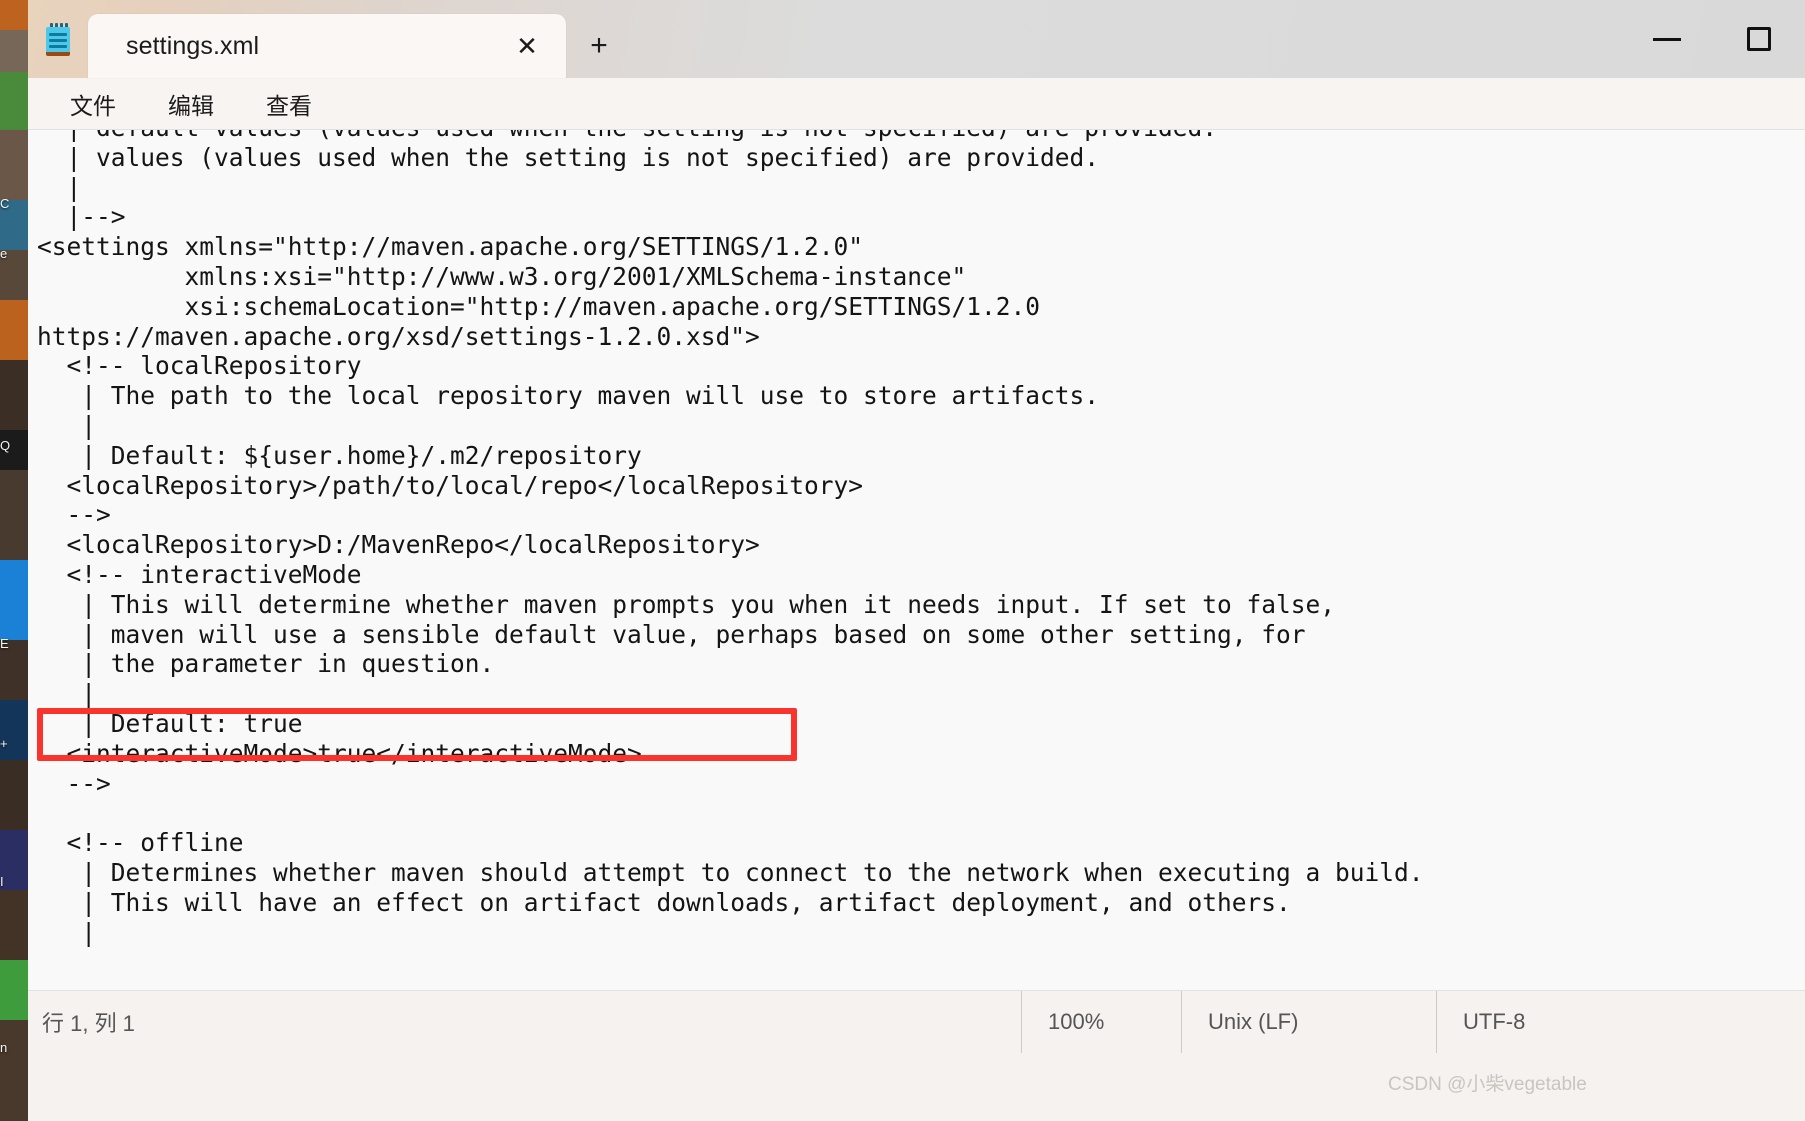 The width and height of the screenshot is (1805, 1121). Describe the element at coordinates (191, 104) in the screenshot. I see `menu-item-edit: 编辑` at that location.